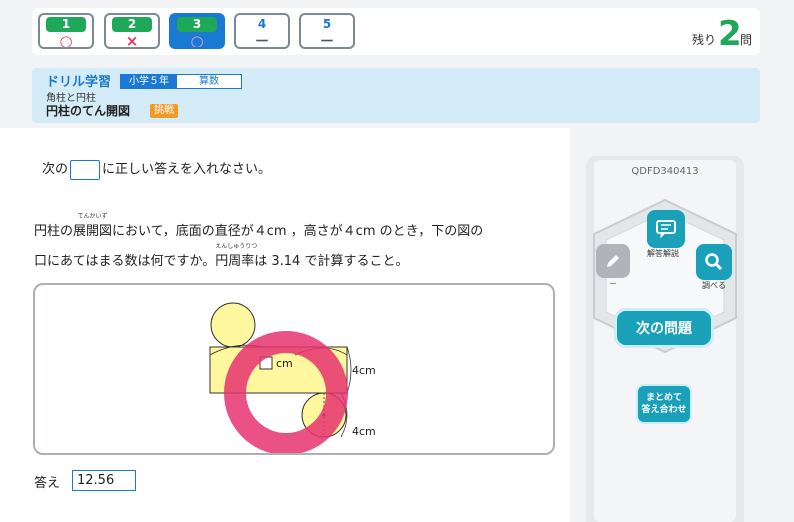 This screenshot has width=794, height=522. What do you see at coordinates (47, 483) in the screenshot?
I see `answer-label: 答え` at bounding box center [47, 483].